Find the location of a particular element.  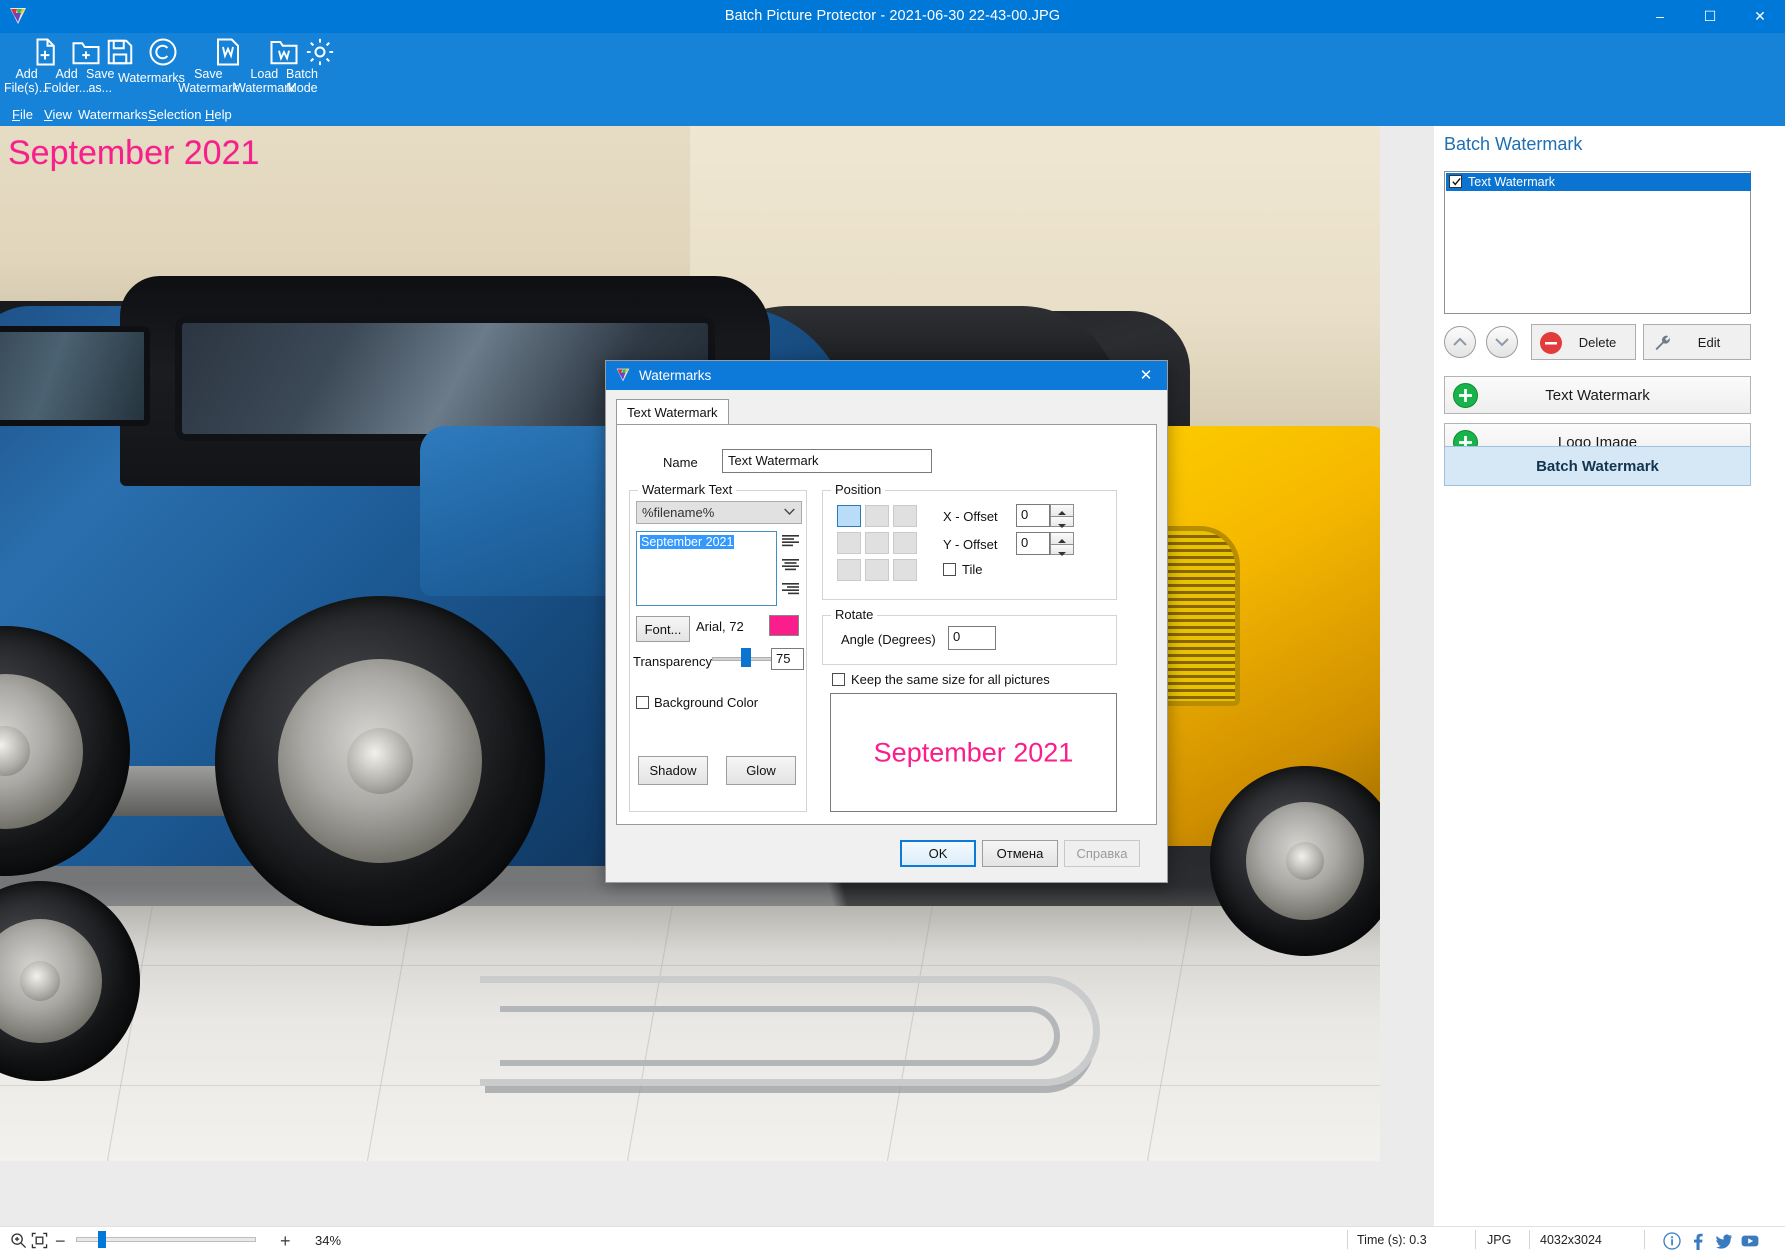

macro-combo: %filename% is located at coordinates (719, 512).